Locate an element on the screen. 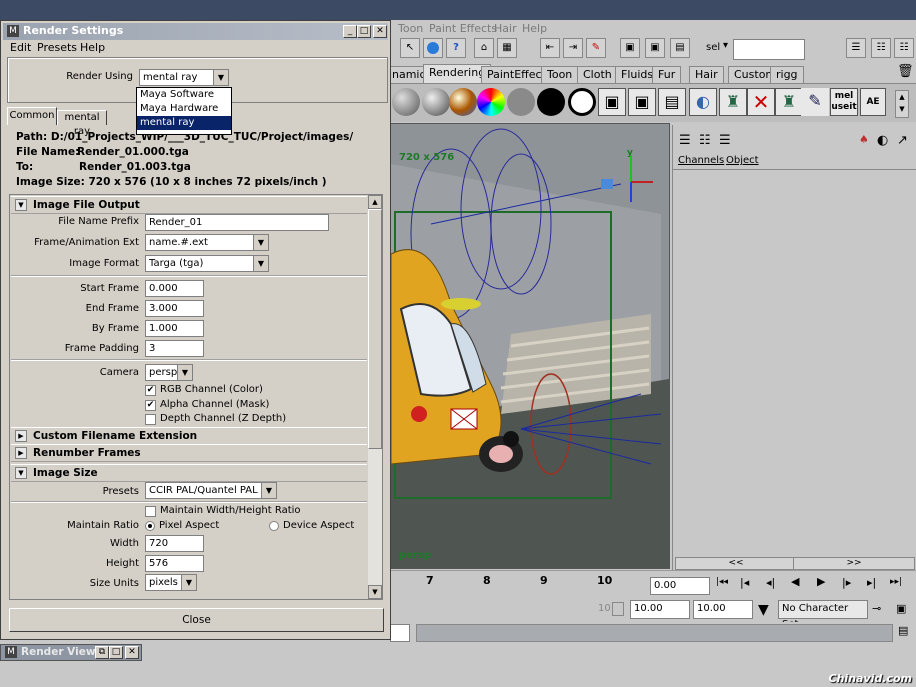 The image size is (916, 687). step-forward-frame-icon: |▸ is located at coordinates (846, 582).